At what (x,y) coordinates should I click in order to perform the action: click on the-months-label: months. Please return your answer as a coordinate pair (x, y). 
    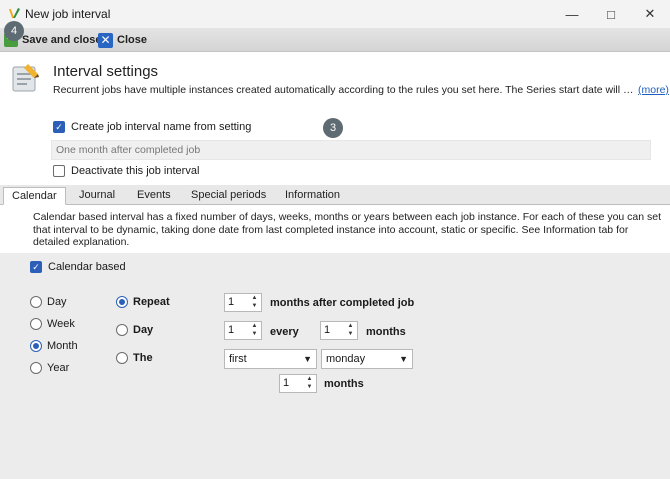
    Looking at the image, I should click on (344, 384).